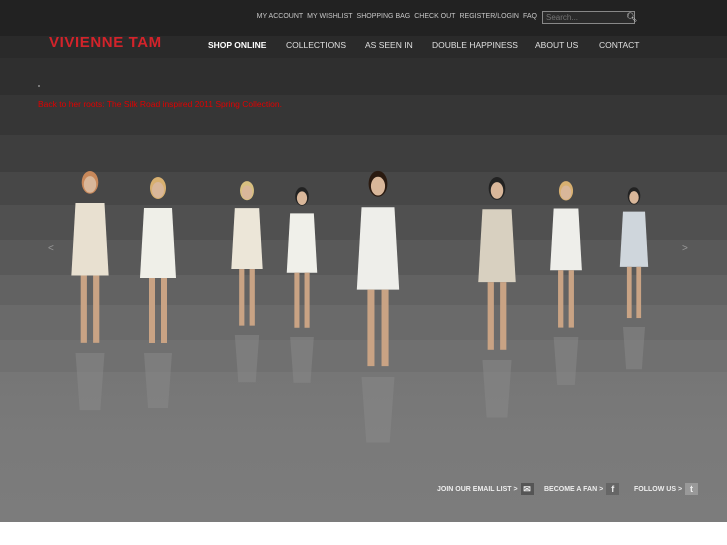 Image resolution: width=727 pixels, height=545 pixels. Describe the element at coordinates (658, 489) in the screenshot. I see `follow-us-label: FOLLOW US >` at that location.